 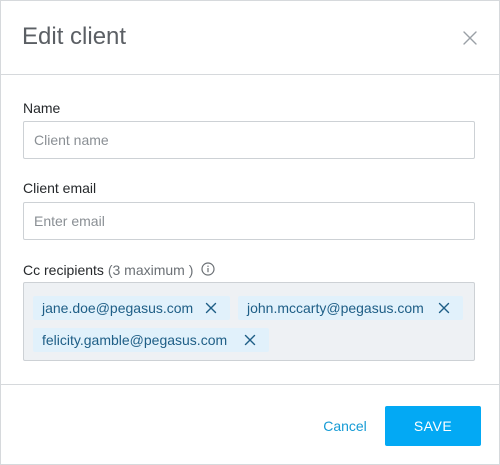 I want to click on close-icon, so click(x=470, y=38).